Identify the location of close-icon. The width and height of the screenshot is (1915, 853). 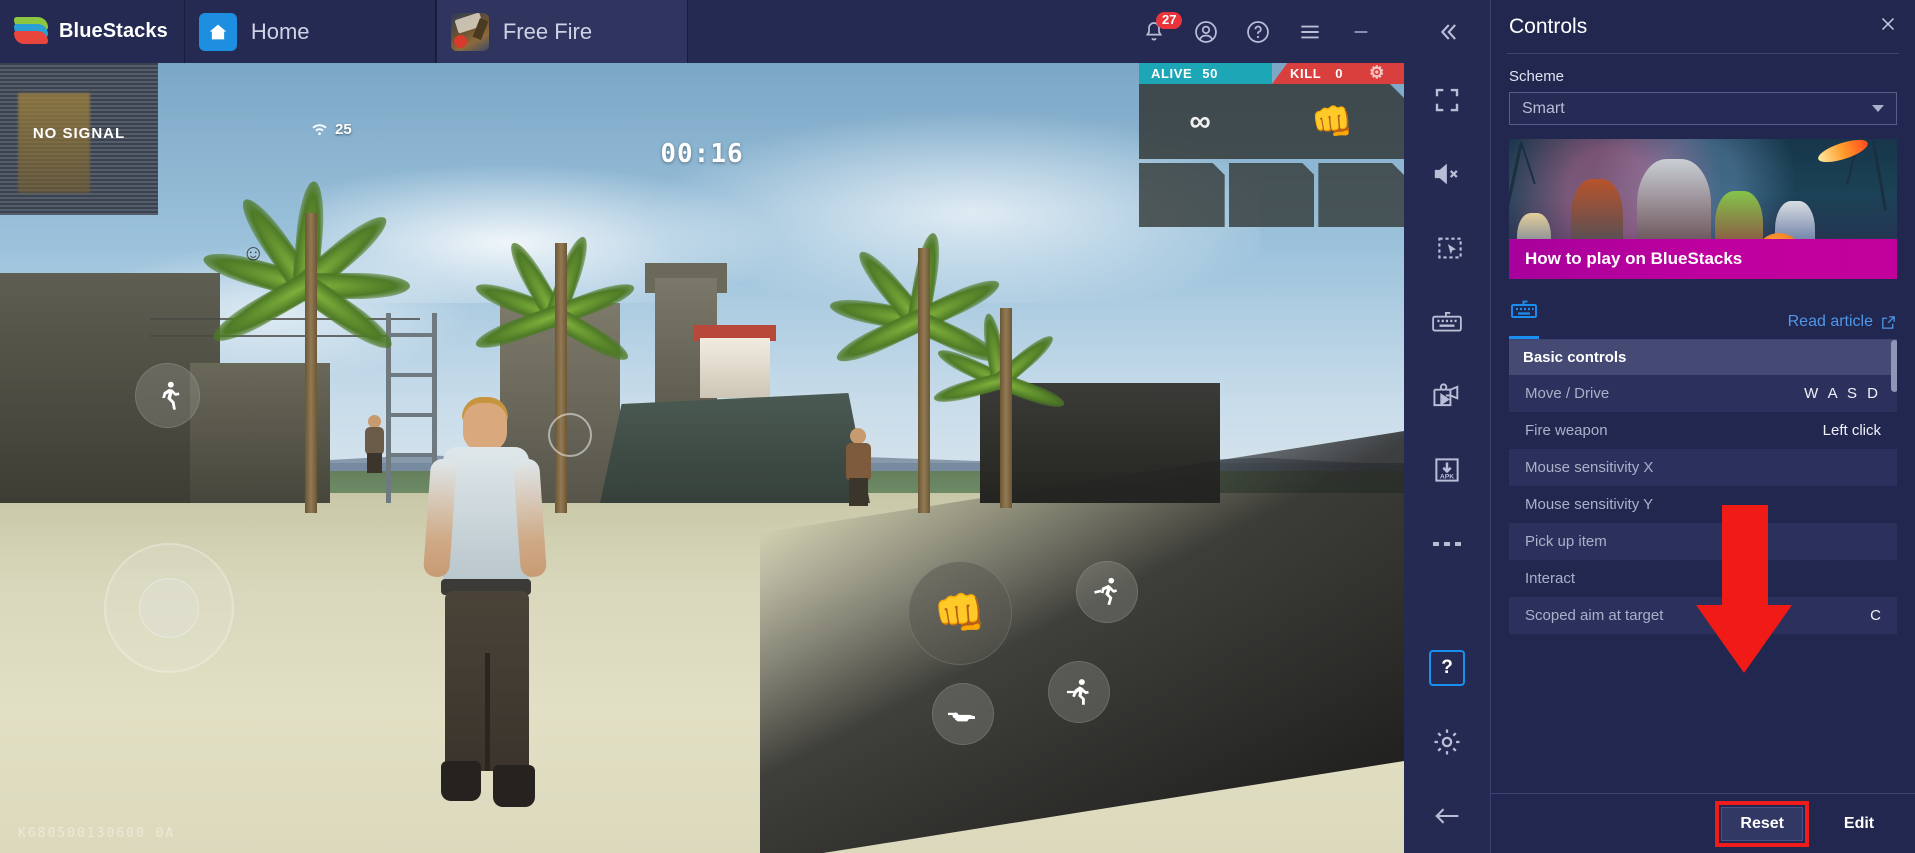
(1888, 26).